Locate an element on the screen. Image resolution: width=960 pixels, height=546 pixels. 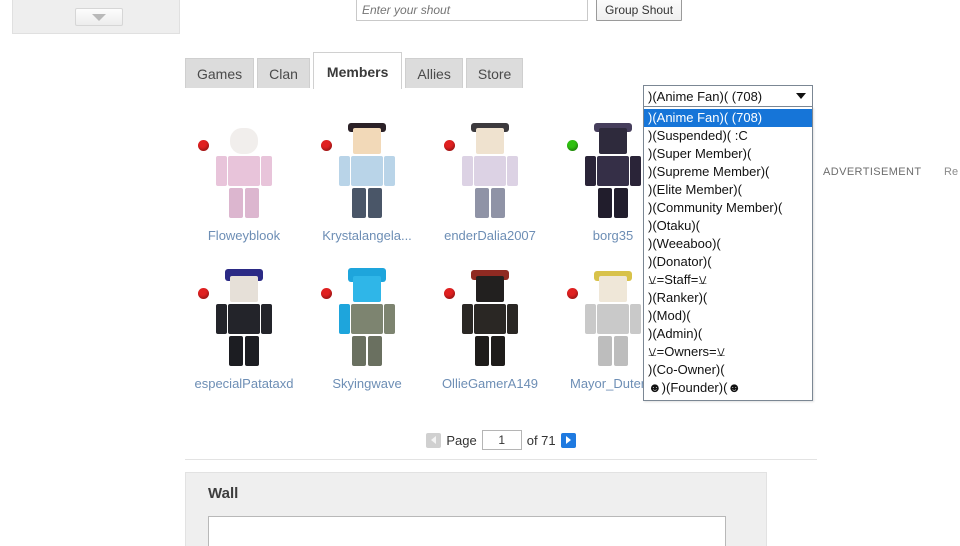
role-option: )(Super Member)( is located at coordinates (728, 154).